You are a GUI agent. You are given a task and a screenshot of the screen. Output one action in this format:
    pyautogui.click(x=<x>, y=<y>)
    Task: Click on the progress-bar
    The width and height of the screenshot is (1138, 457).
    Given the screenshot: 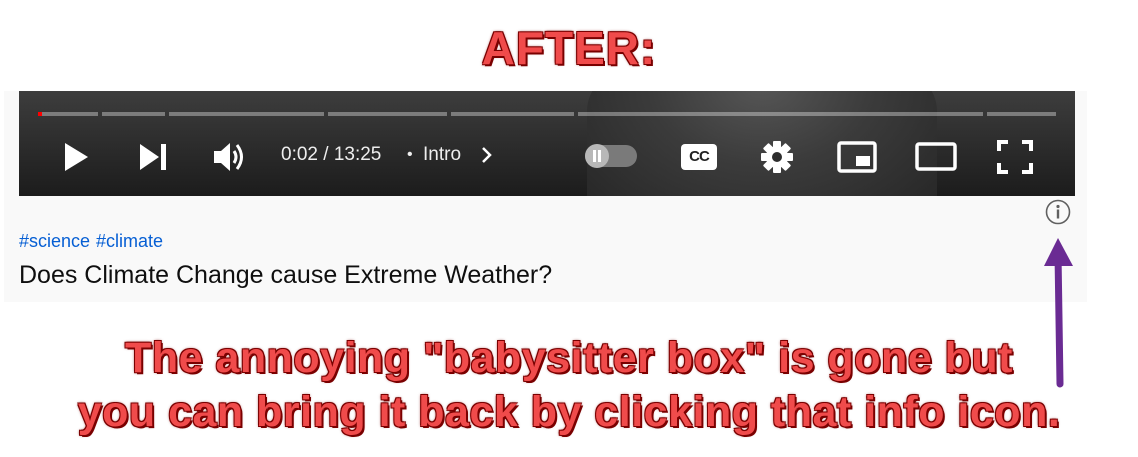 What is the action you would take?
    pyautogui.click(x=547, y=114)
    